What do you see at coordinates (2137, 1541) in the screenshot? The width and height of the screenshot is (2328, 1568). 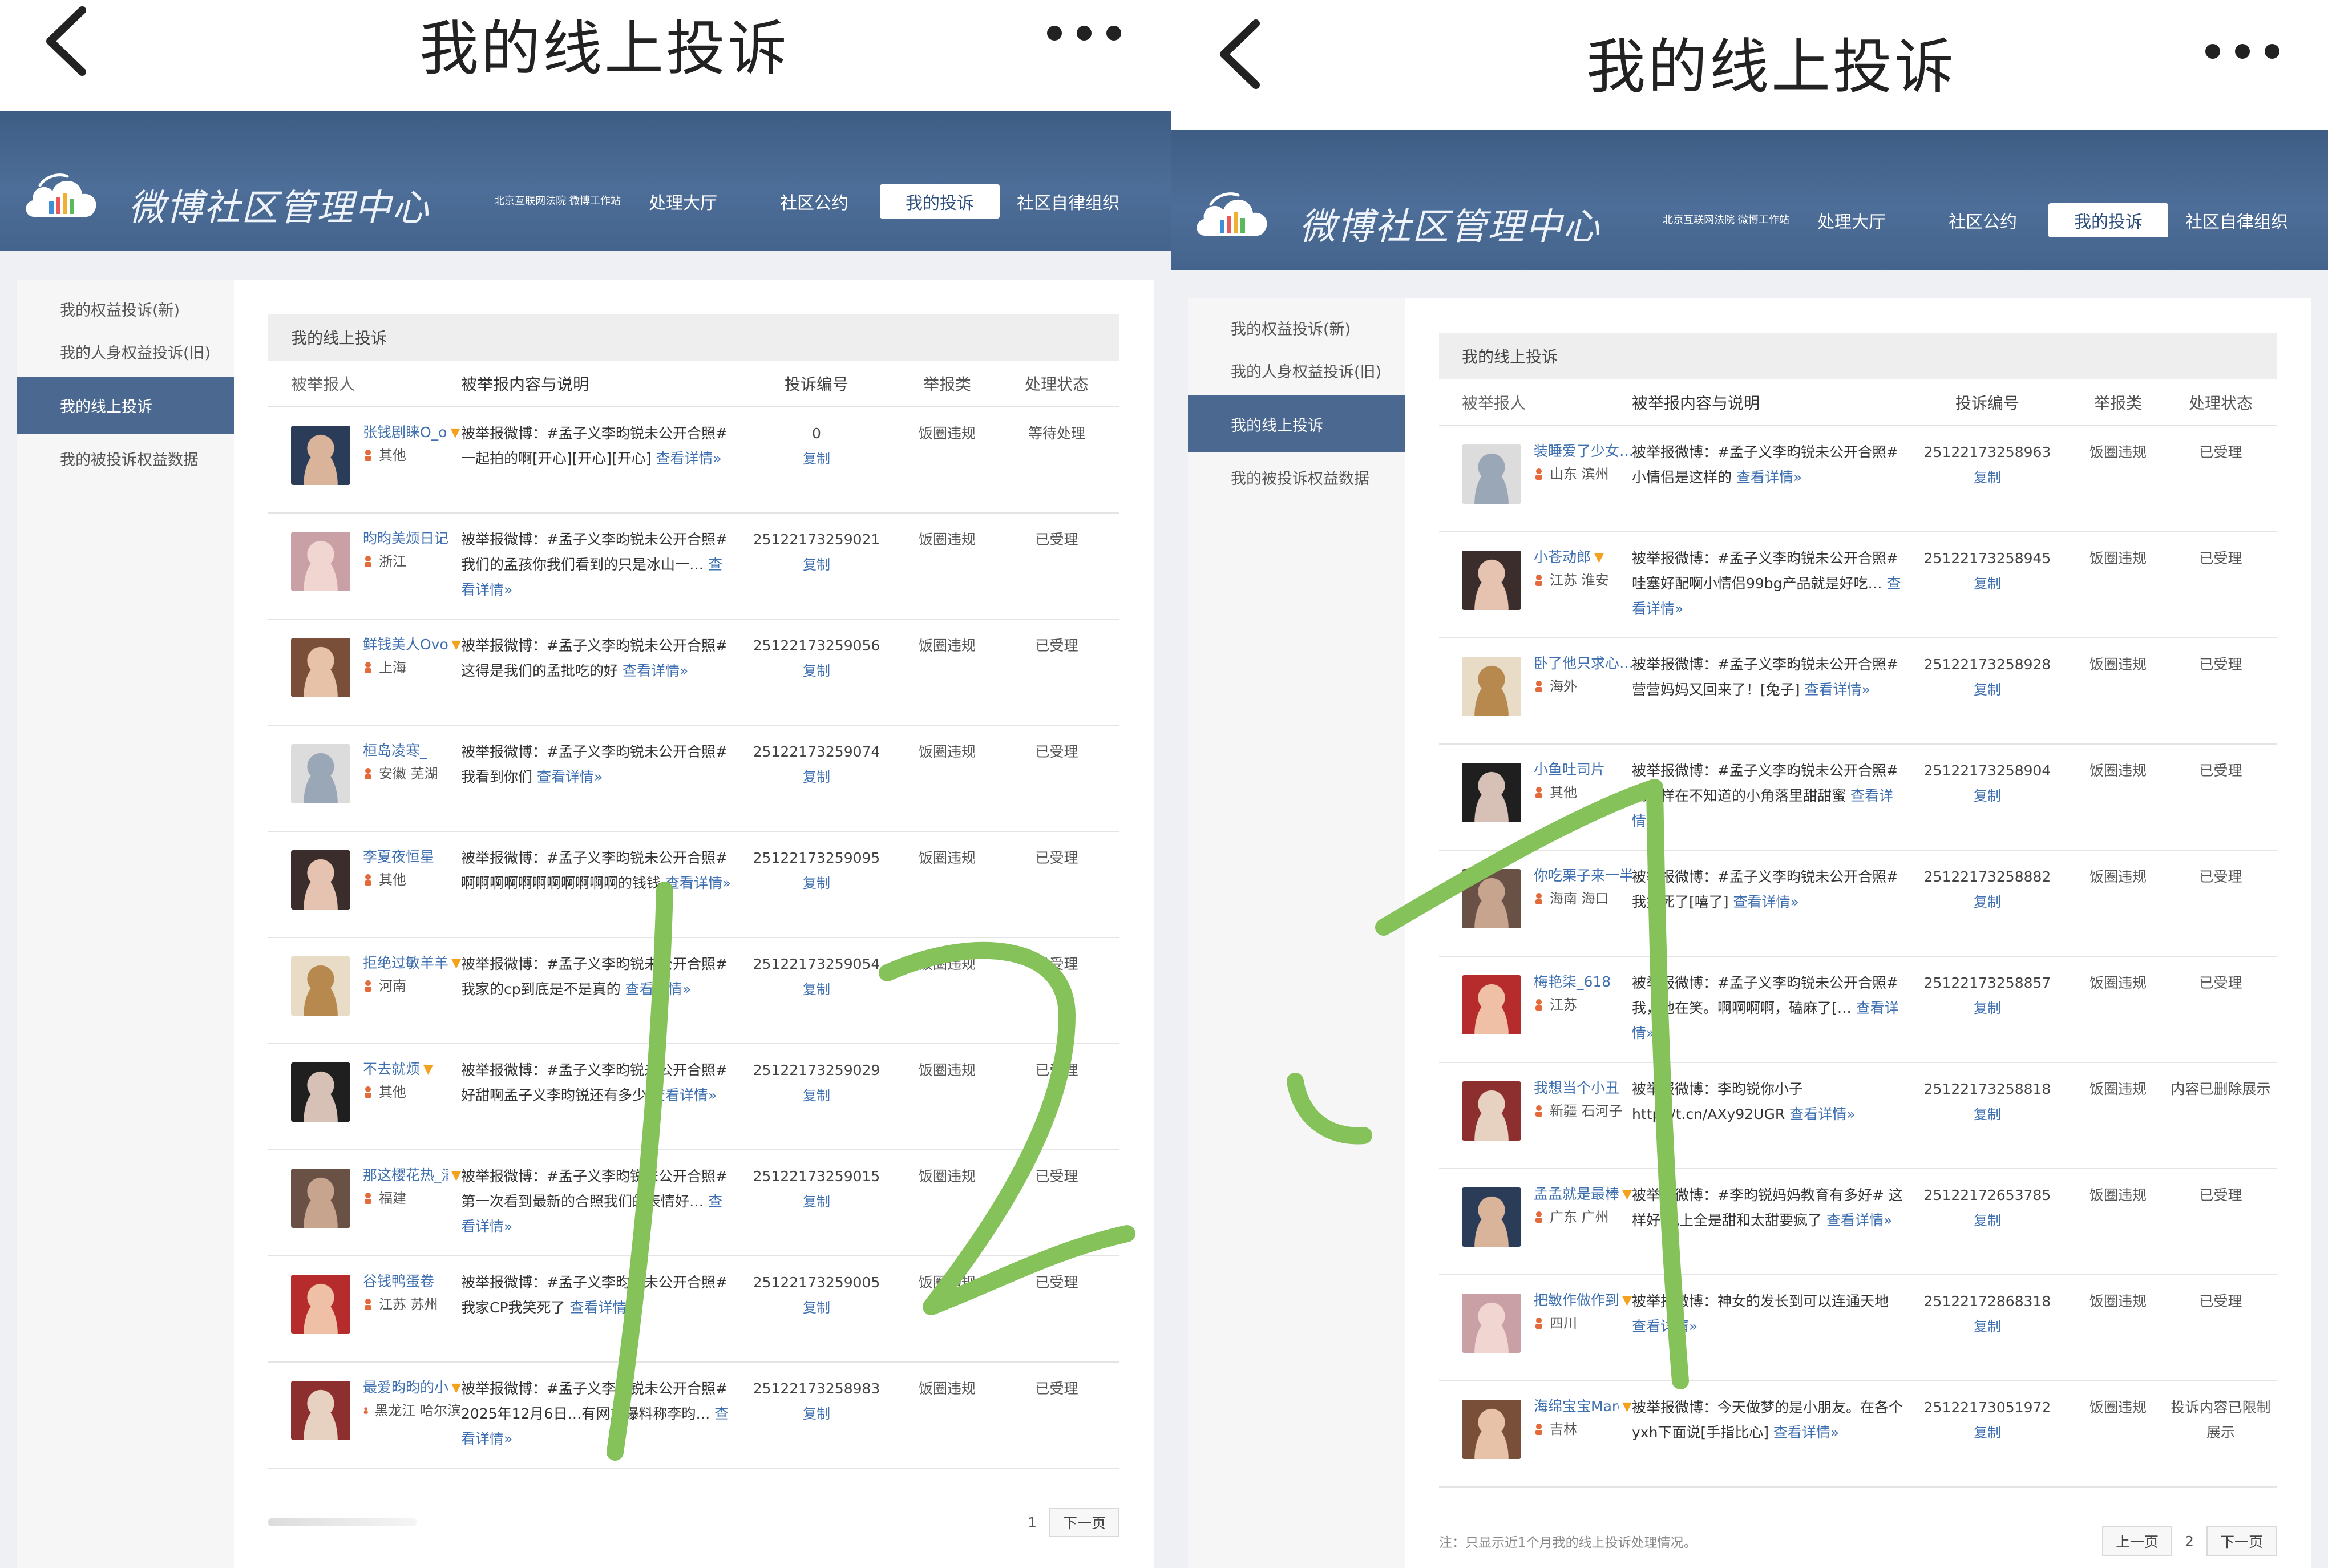 I see `prev-page-button: 上一页` at bounding box center [2137, 1541].